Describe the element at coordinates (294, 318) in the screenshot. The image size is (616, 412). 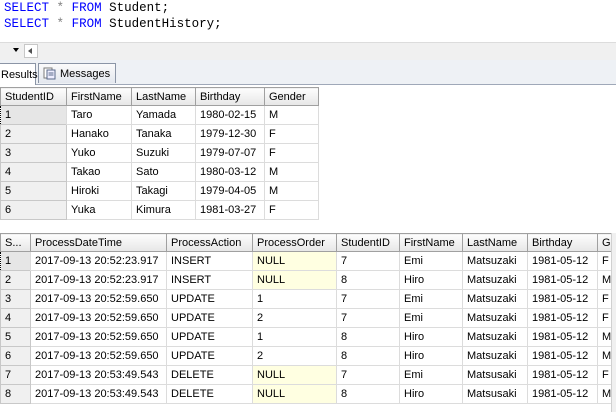
I see `table-cell: 2` at that location.